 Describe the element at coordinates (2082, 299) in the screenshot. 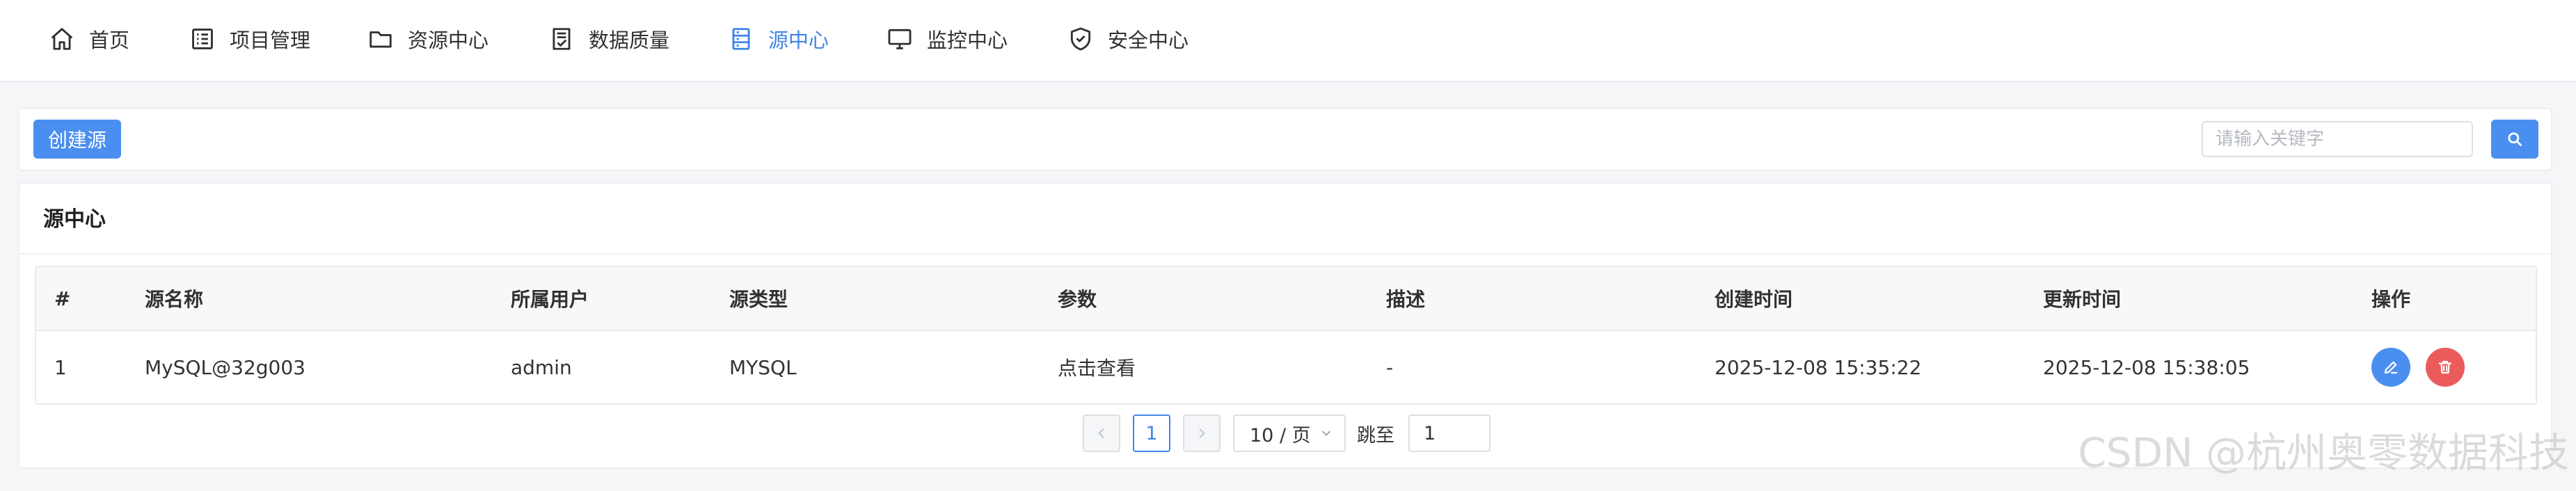

I see `column-header: 更新时间` at that location.